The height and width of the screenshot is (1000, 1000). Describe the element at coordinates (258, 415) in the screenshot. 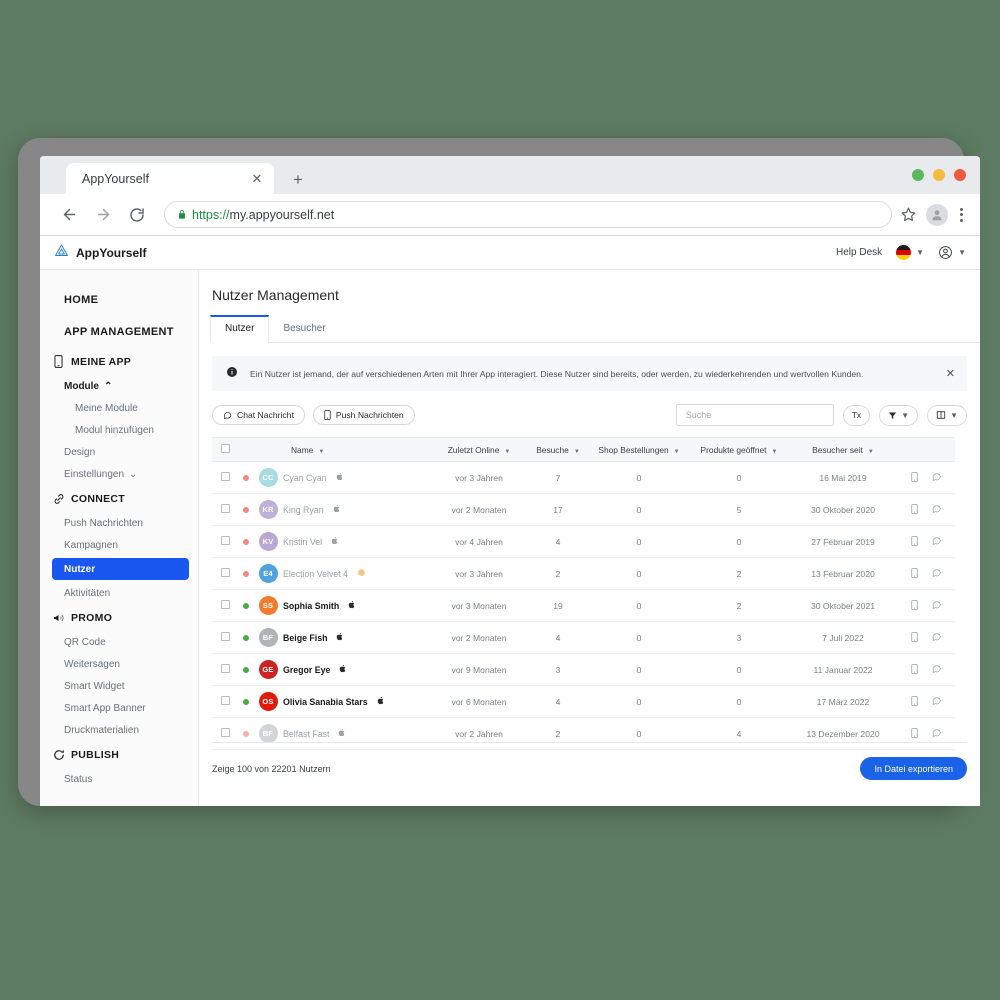

I see `chat-message-button: Chat Nachricht` at that location.